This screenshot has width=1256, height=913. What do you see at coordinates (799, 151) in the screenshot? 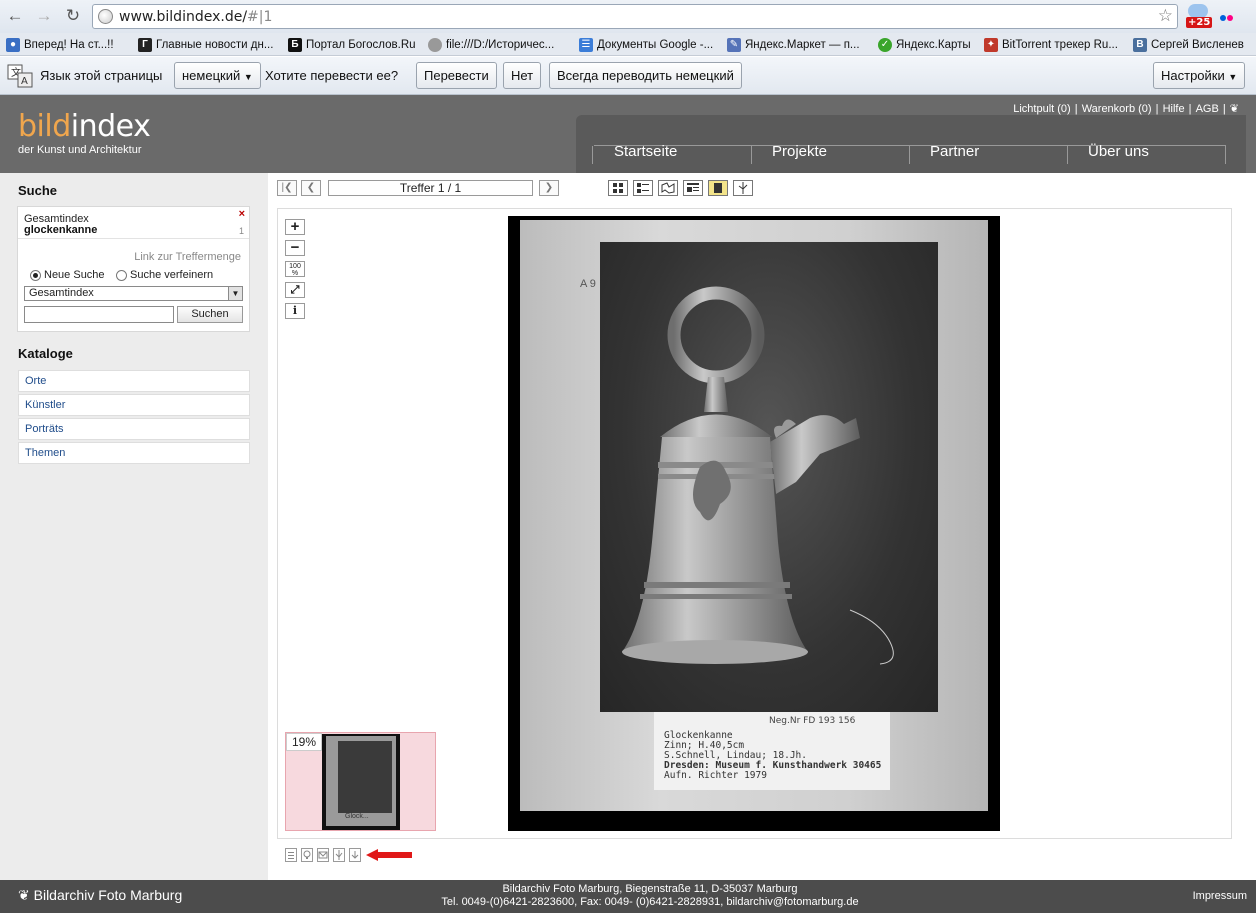
I see `nav-projekte: Projekte` at bounding box center [799, 151].